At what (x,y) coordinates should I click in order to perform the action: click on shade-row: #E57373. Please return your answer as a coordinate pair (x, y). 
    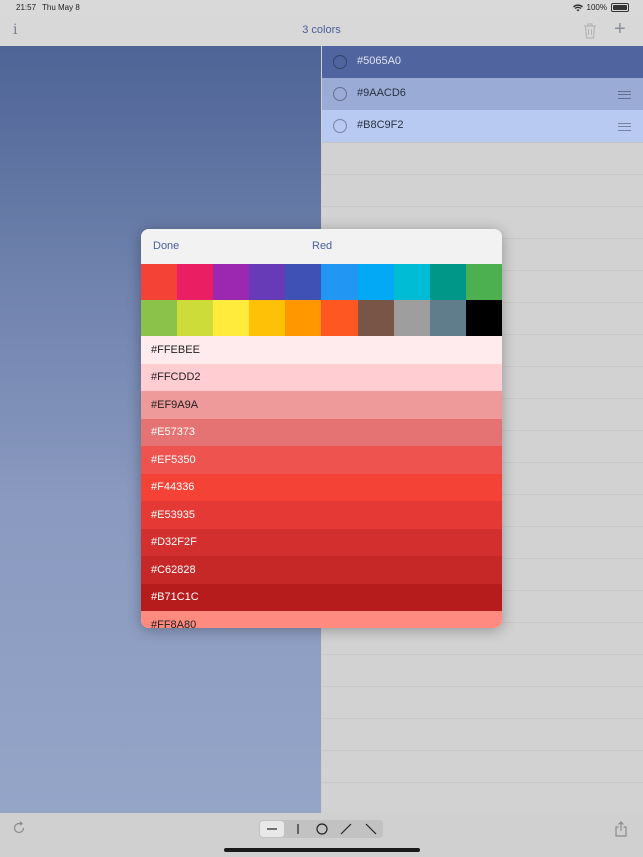
    Looking at the image, I should click on (321, 432).